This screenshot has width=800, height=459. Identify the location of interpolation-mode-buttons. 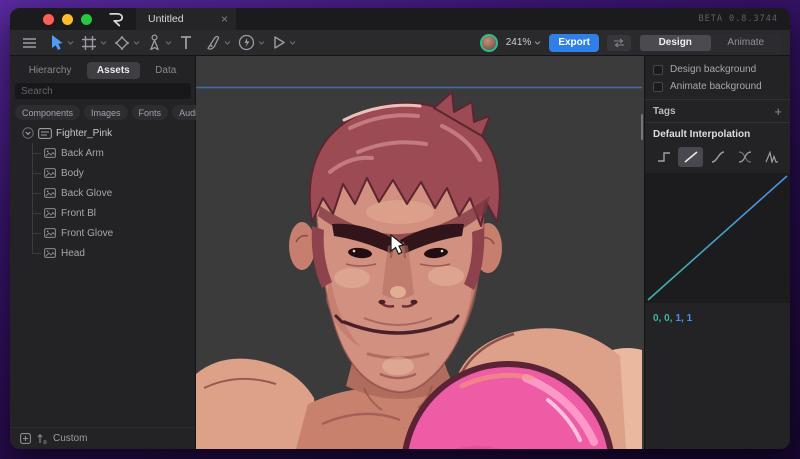
(717, 157).